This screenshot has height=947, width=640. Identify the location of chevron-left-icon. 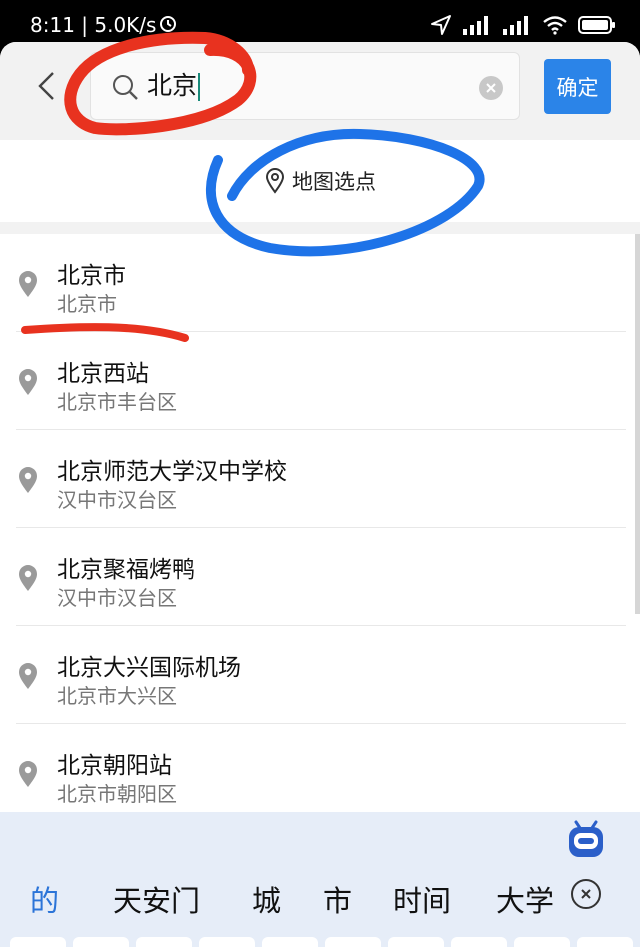
(46, 86).